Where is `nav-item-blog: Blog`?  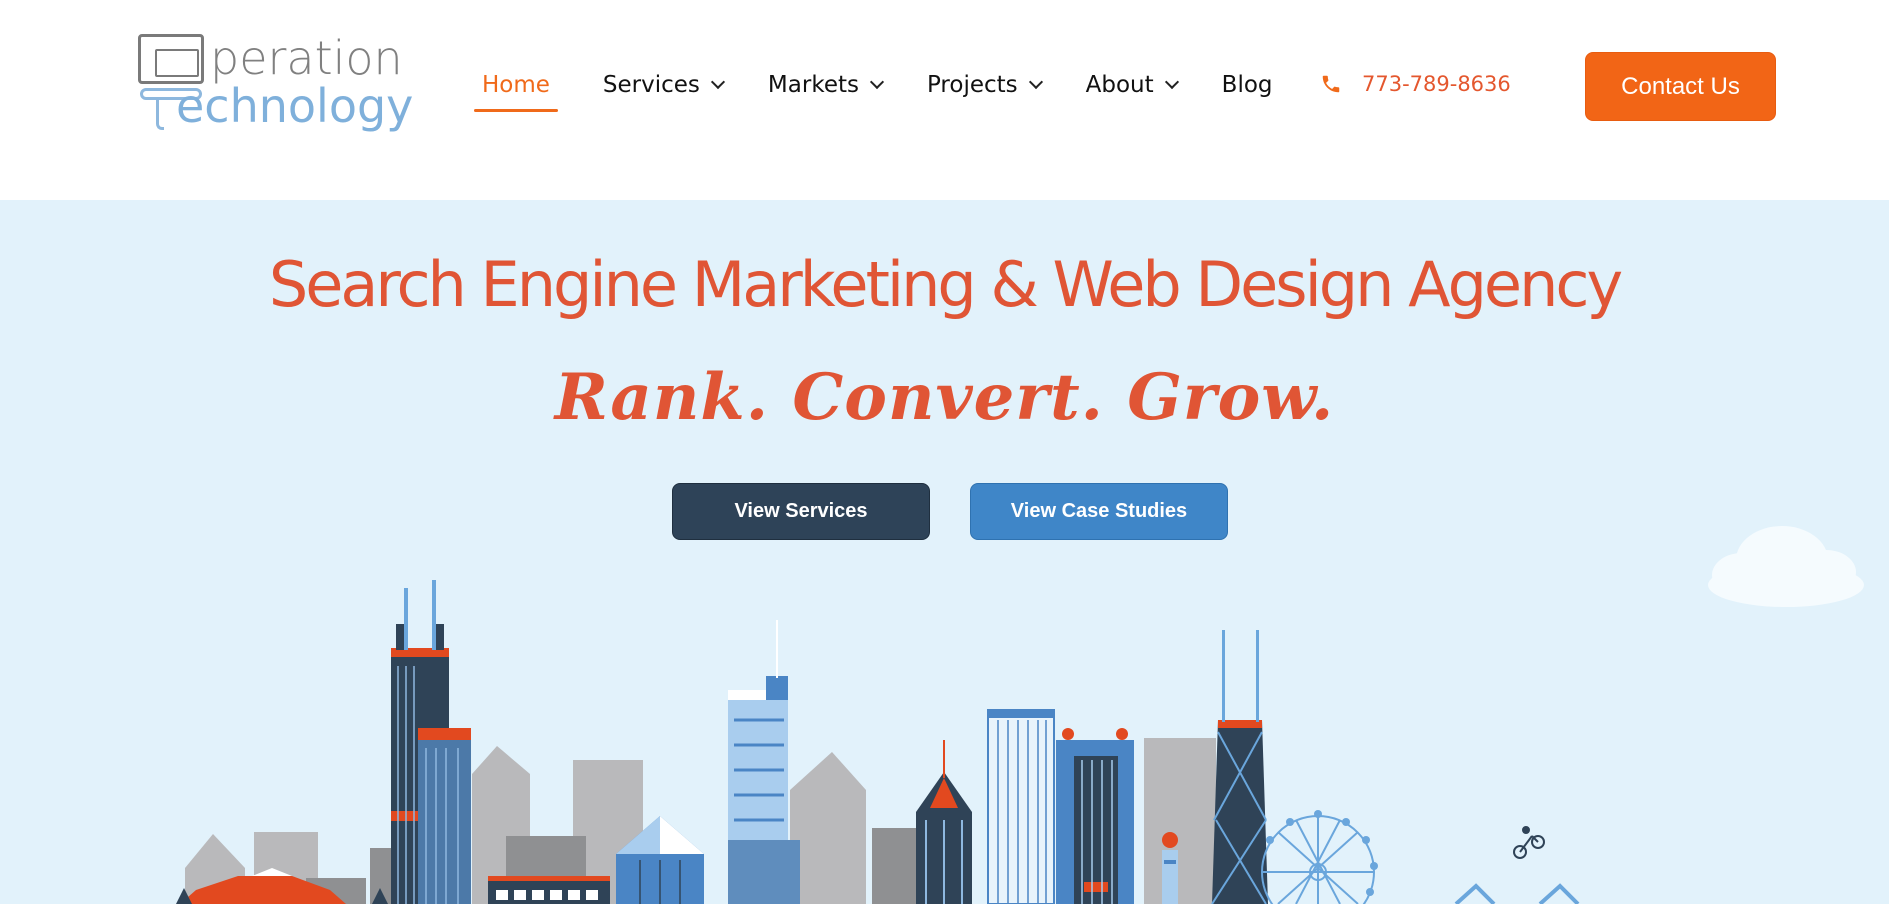
nav-item-blog: Blog is located at coordinates (1247, 85).